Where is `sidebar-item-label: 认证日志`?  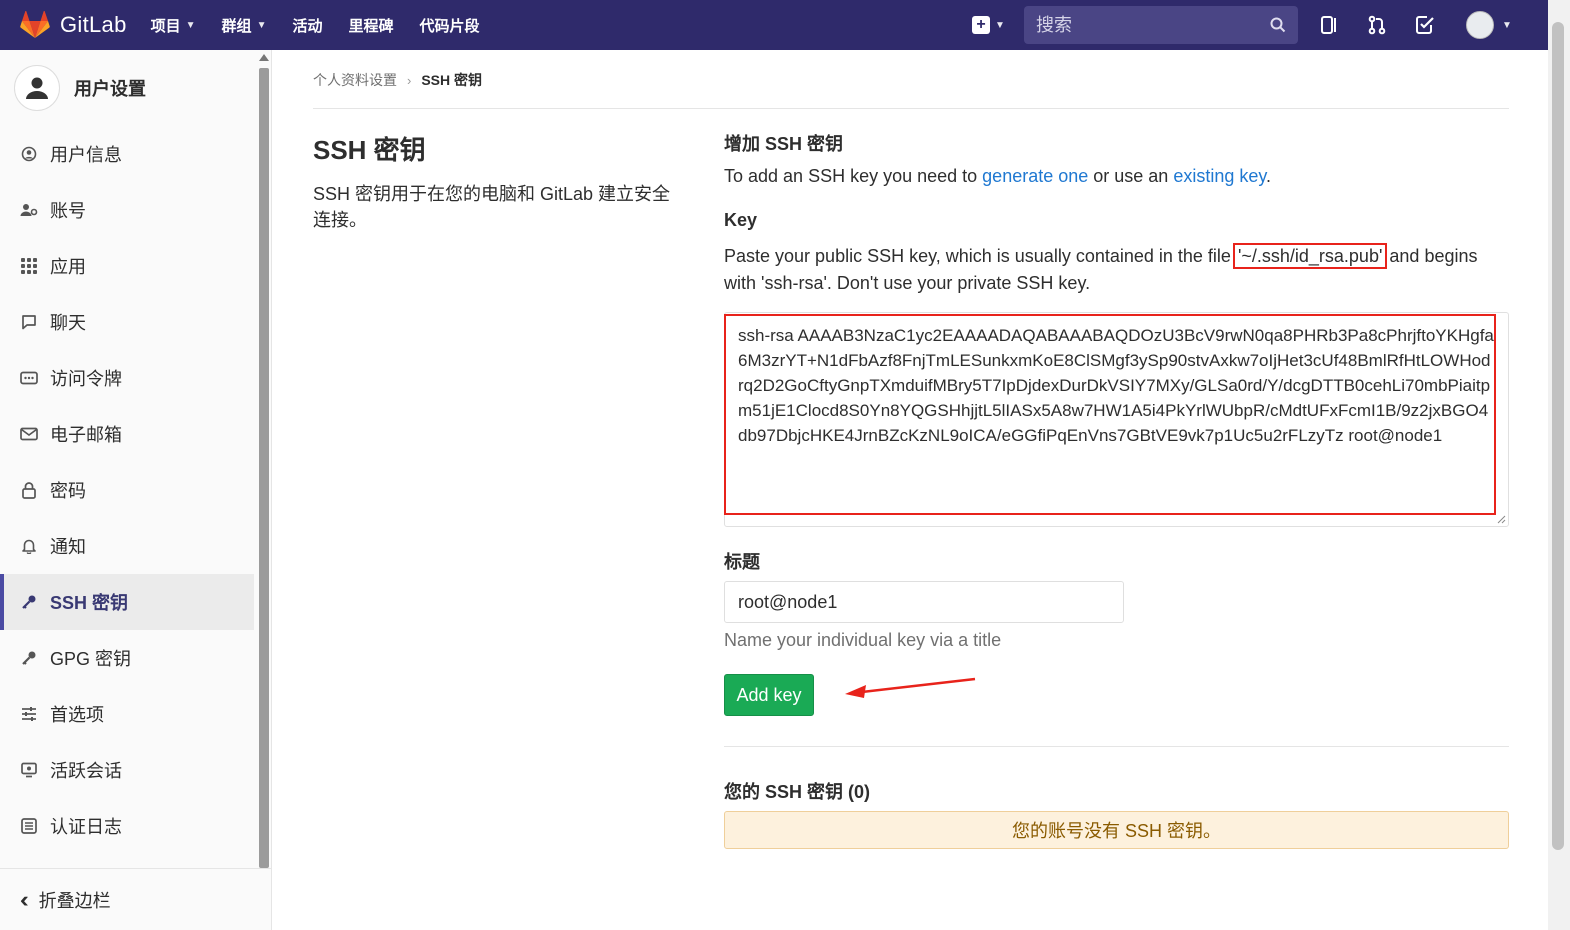
sidebar-item-label: 认证日志 is located at coordinates (86, 827).